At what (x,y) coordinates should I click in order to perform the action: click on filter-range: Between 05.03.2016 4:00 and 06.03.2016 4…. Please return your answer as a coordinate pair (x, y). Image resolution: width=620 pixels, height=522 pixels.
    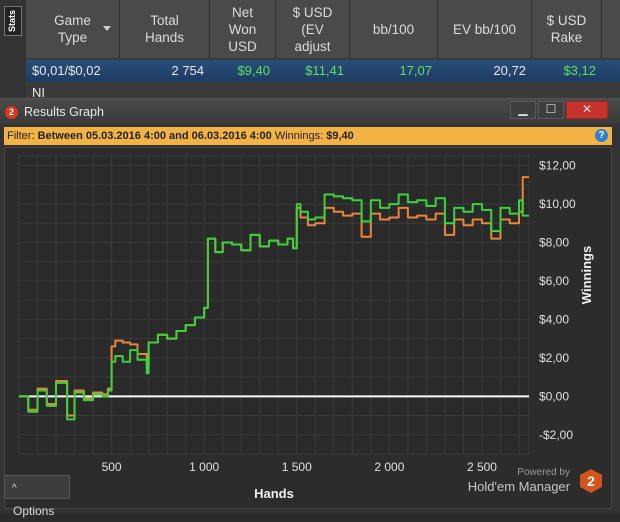
    Looking at the image, I should click on (154, 136).